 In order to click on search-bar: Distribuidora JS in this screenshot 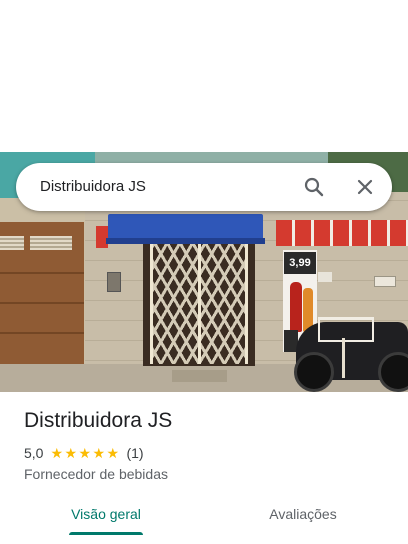, I will do `click(204, 187)`.